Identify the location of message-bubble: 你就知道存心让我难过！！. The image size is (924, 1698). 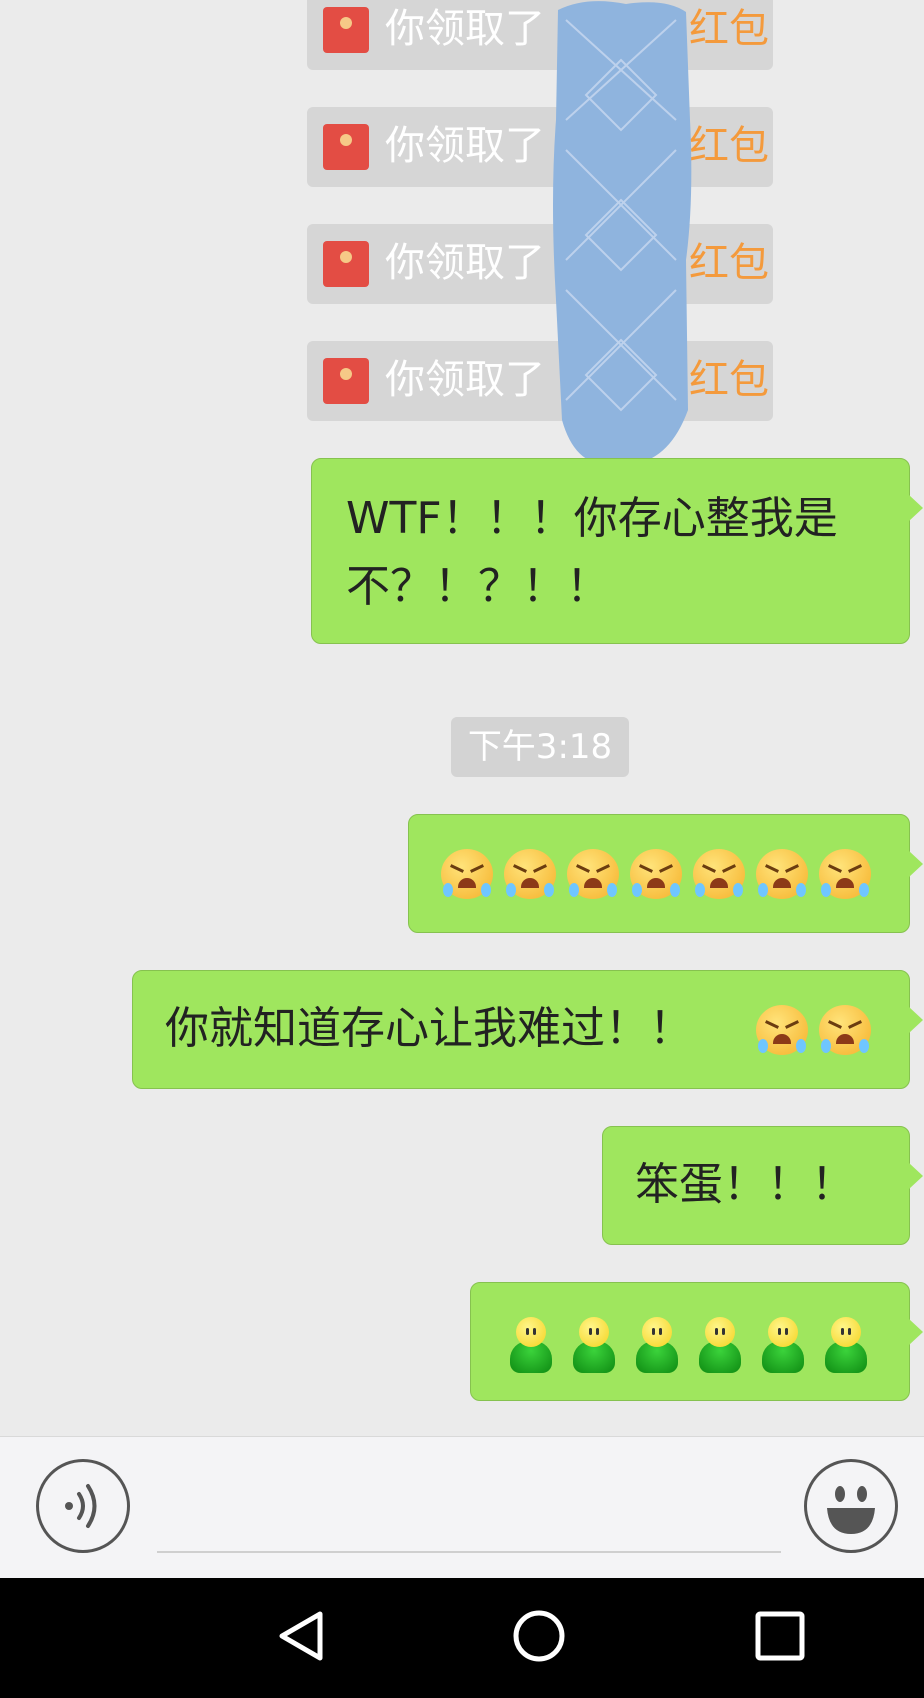
(527, 1029).